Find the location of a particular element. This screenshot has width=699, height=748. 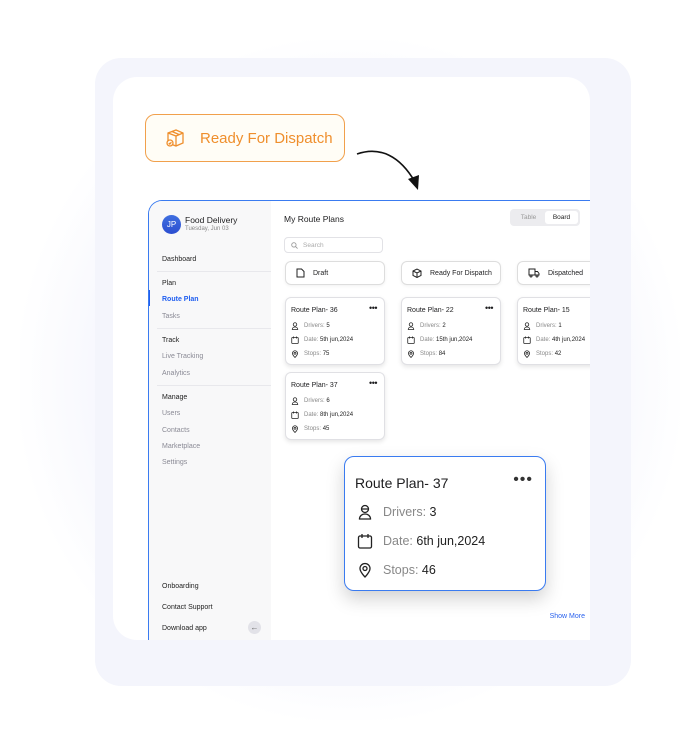

card-stops: Stops: 42 is located at coordinates (542, 354).